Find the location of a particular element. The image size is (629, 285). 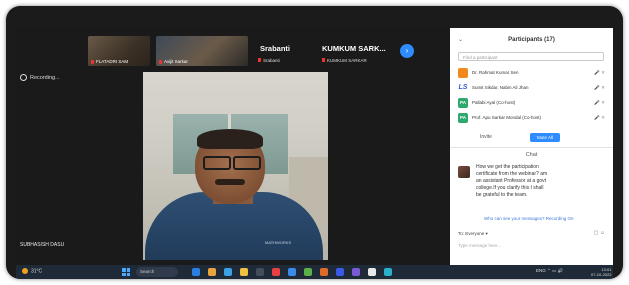

weather-widget: 31°C is located at coordinates (32, 271).